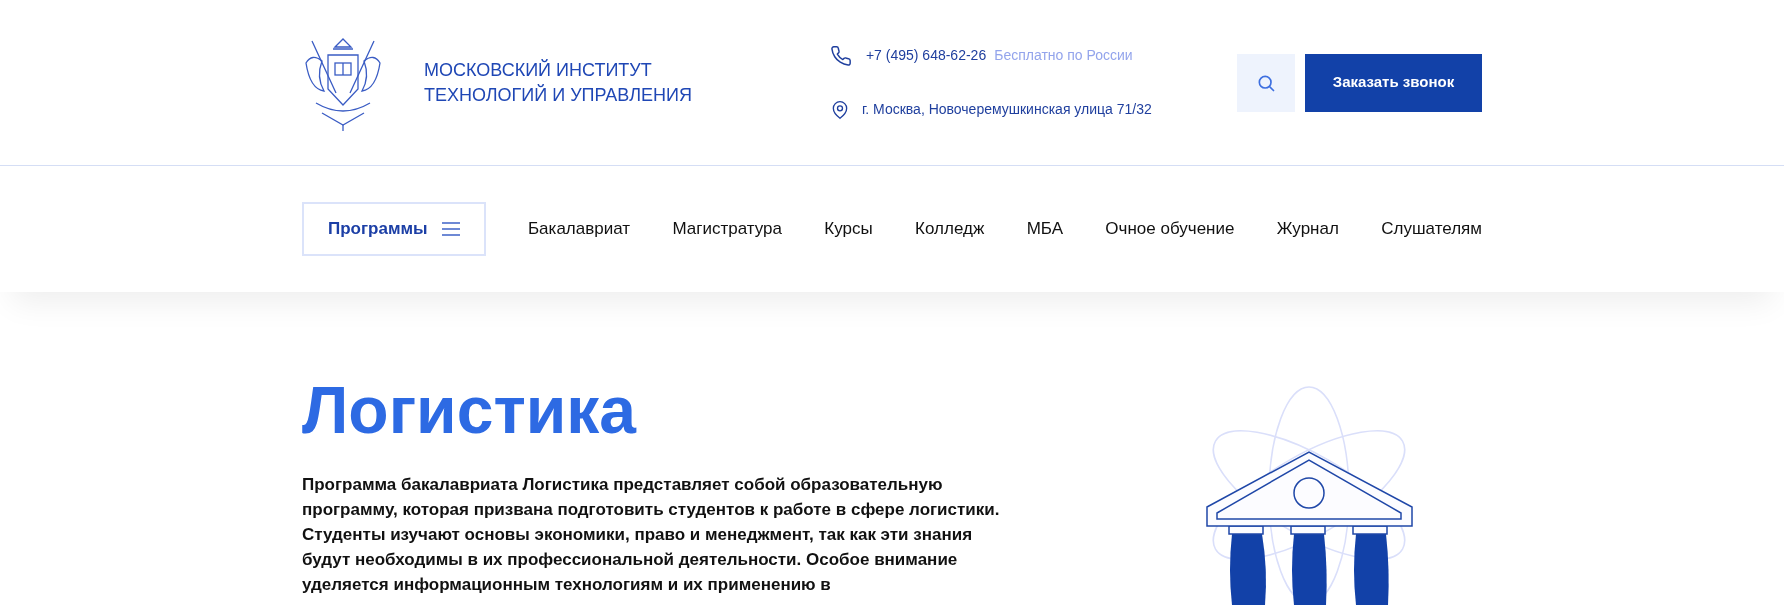 This screenshot has width=1784, height=605. I want to click on nav-link: Колледж, so click(950, 229).